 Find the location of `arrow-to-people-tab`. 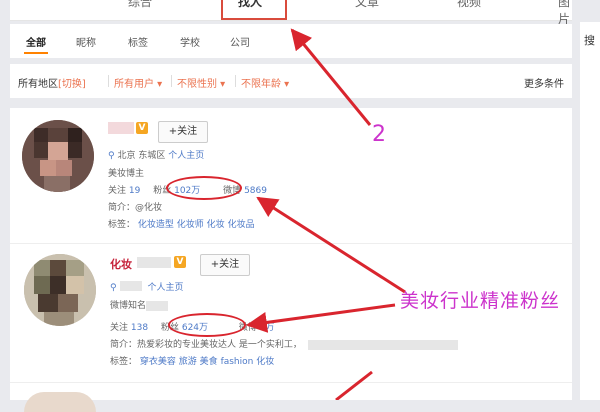

arrow-to-people-tab is located at coordinates (331, 77).